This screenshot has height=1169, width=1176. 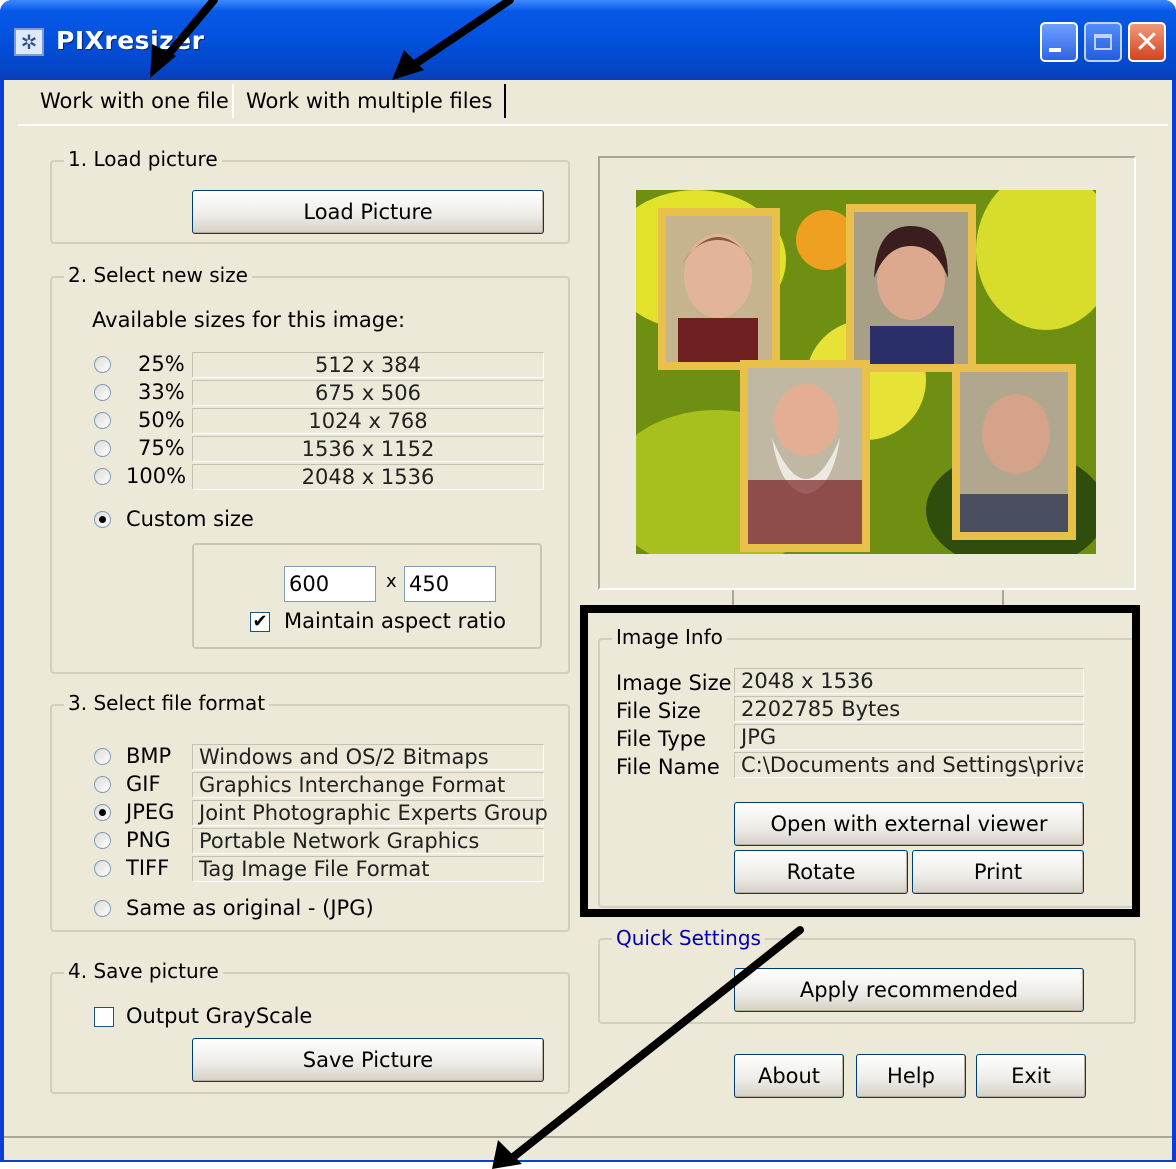 I want to click on arrow-to-tab-one, so click(x=188, y=33).